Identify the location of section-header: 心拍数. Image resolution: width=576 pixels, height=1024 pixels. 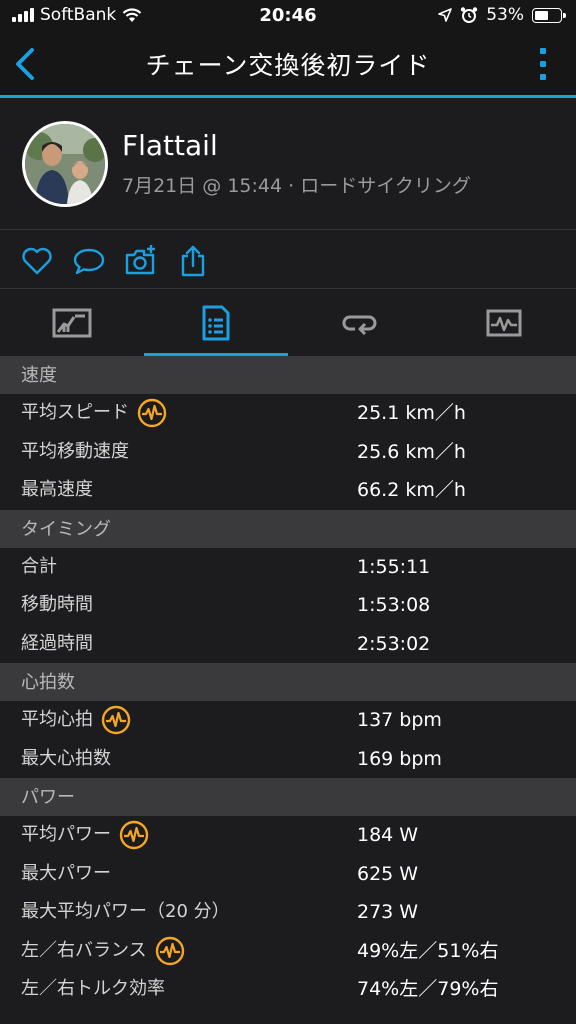
(288, 682).